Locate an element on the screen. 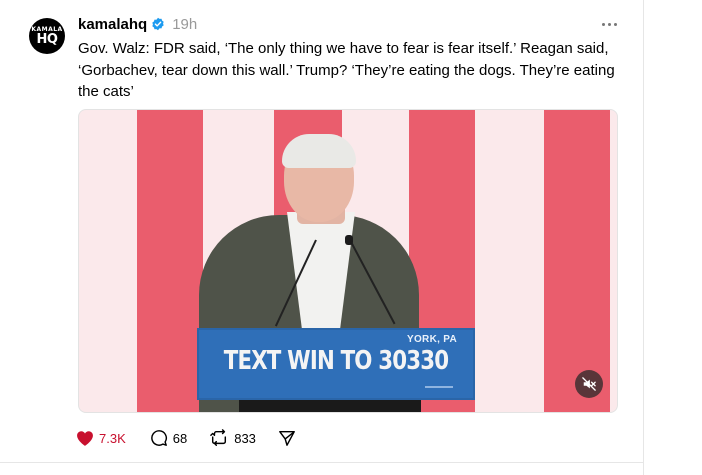 This screenshot has height=475, width=702. avatar-label-big: HQ is located at coordinates (47, 39).